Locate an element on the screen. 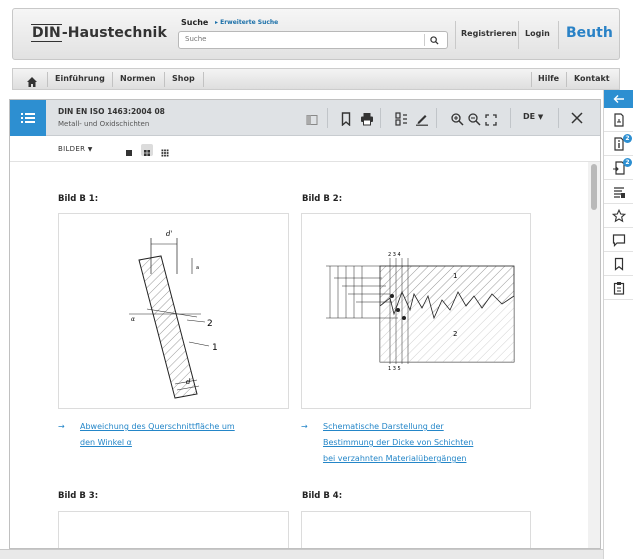 This screenshot has height=559, width=633. nav-einfuehrung: Einführung is located at coordinates (80, 78).